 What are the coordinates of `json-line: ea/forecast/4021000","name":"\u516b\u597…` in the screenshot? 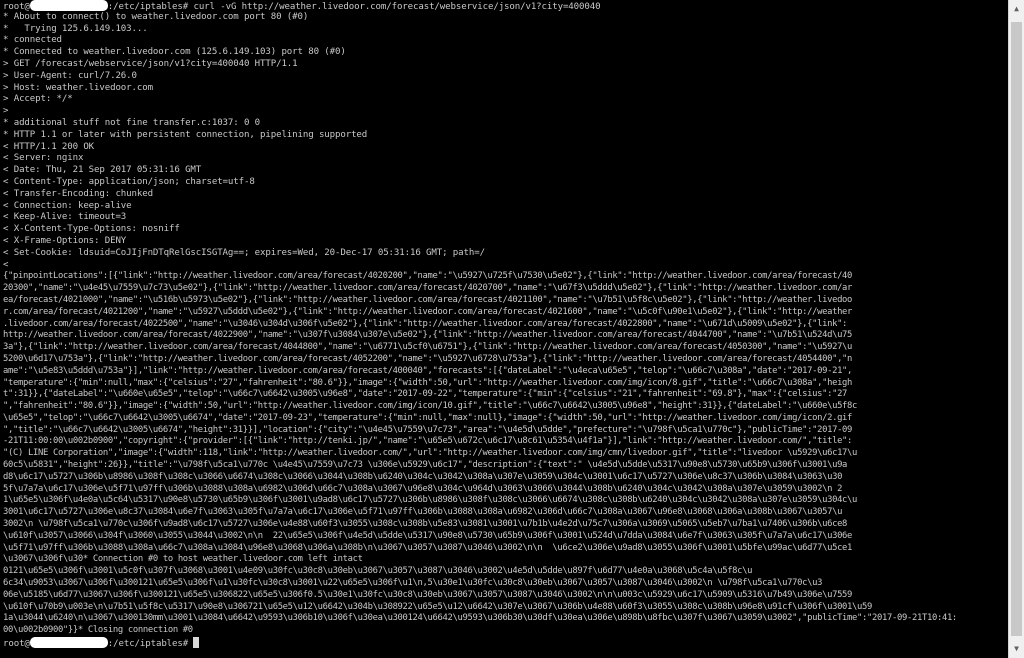 It's located at (504, 301).